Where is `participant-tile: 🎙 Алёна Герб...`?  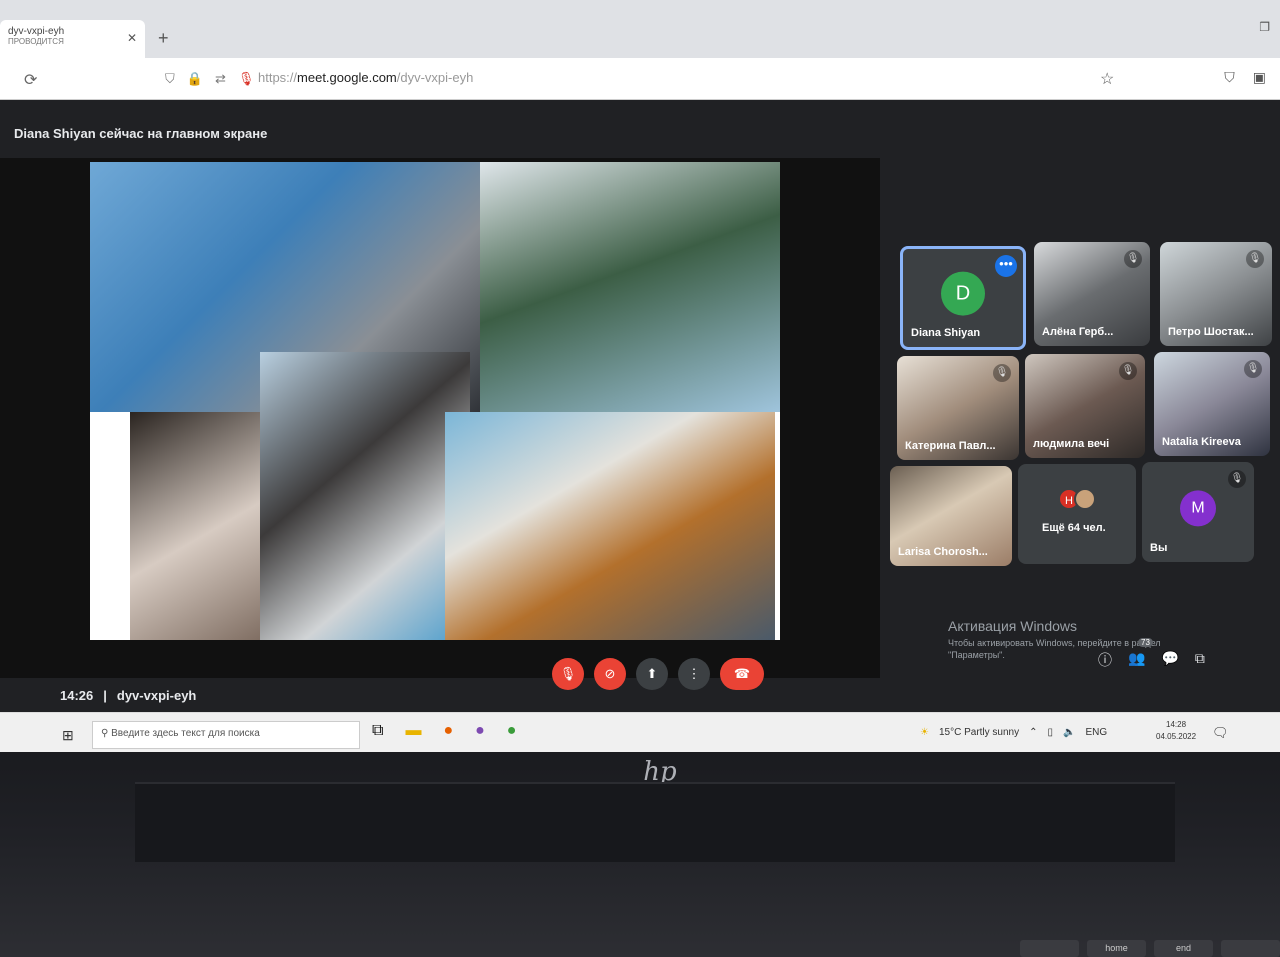 participant-tile: 🎙 Алёна Герб... is located at coordinates (1092, 294).